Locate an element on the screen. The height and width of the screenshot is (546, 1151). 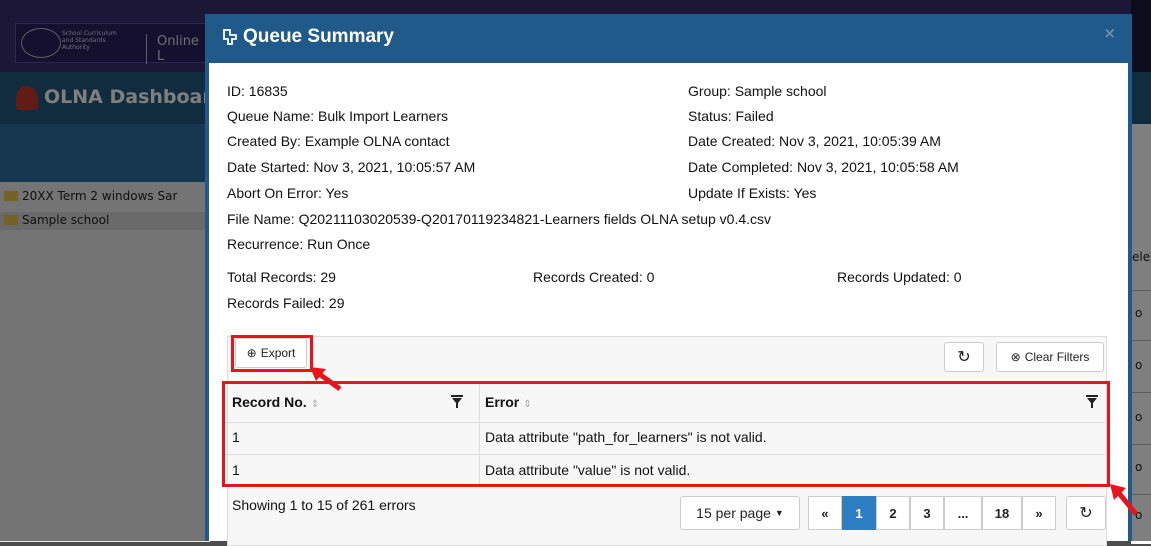
export-button: ⊕ Export is located at coordinates (271, 353).